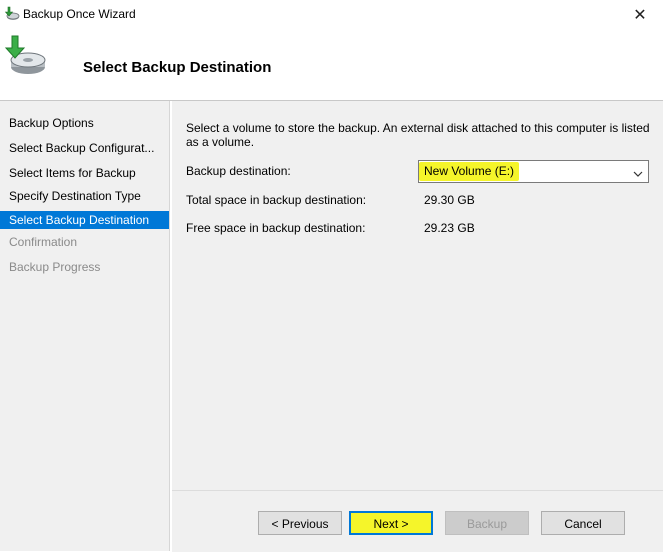 This screenshot has height=552, width=663. I want to click on wizard-header: Select Backup Destination, so click(331, 65).